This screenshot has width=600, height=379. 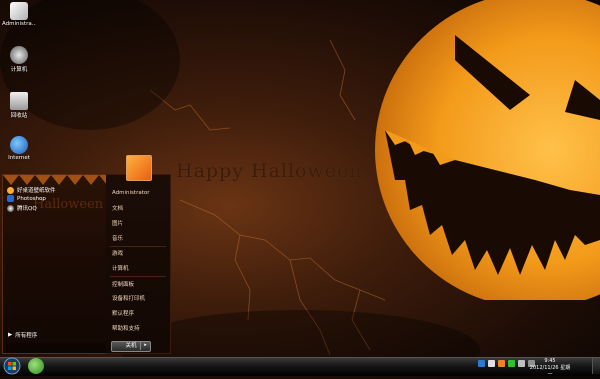 I want to click on show-desktop-button, so click(x=596, y=366).